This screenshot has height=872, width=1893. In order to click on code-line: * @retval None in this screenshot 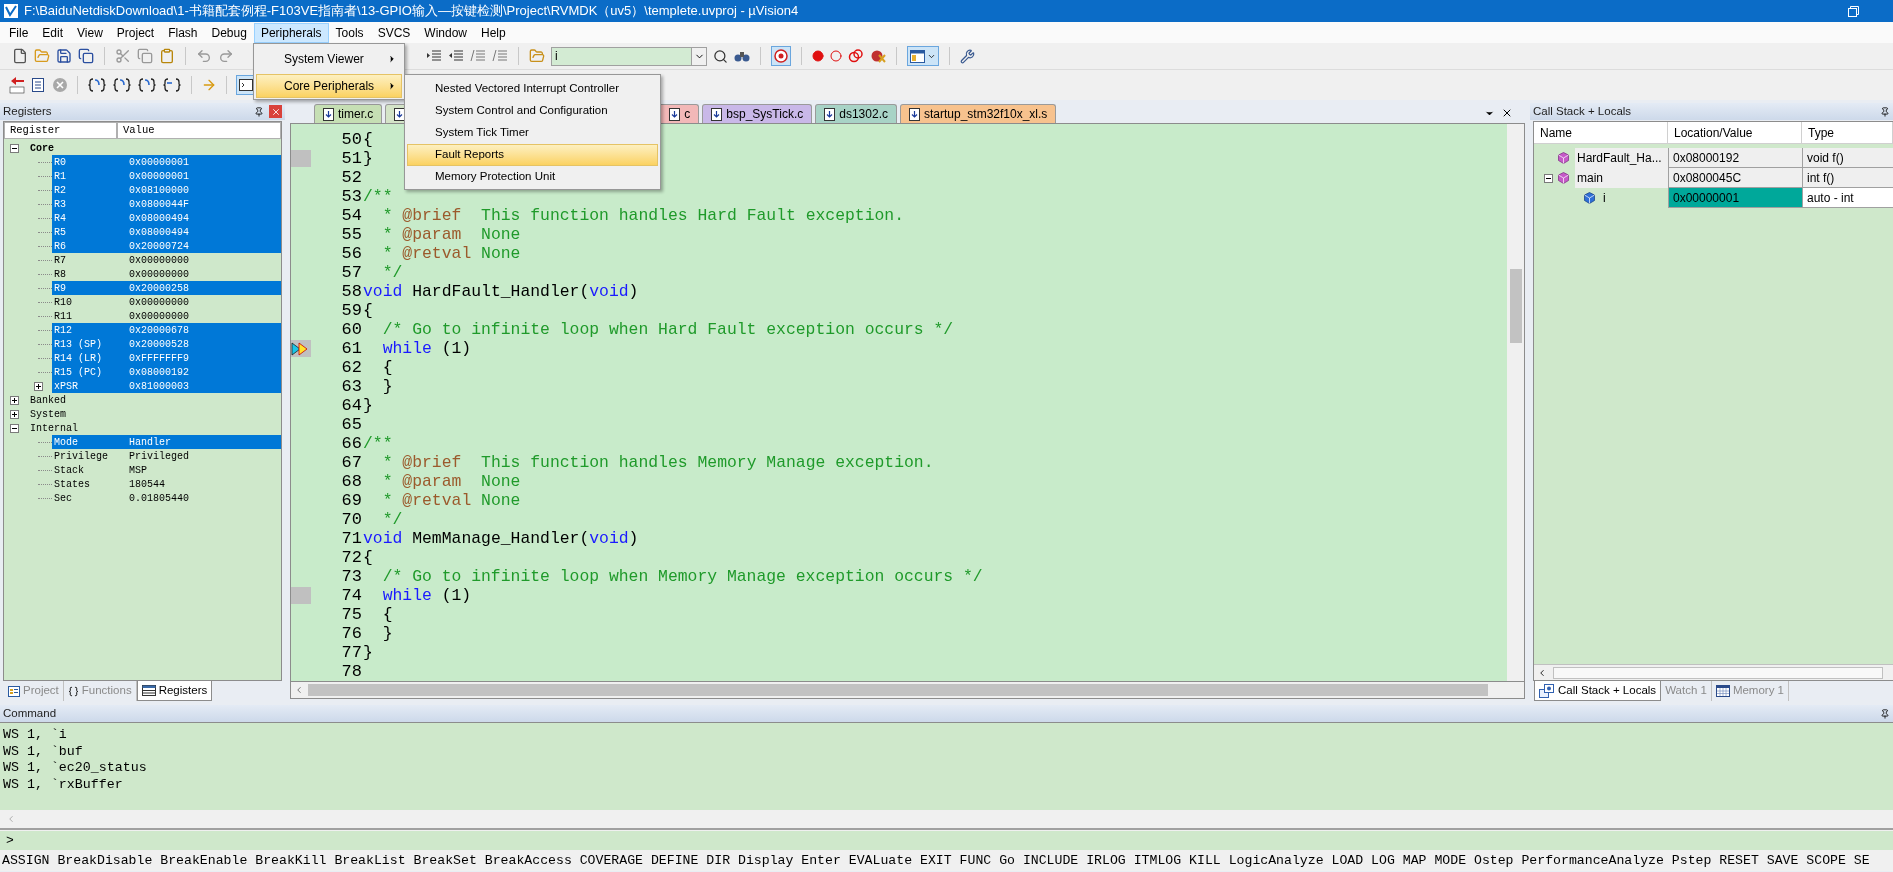, I will do `click(451, 500)`.